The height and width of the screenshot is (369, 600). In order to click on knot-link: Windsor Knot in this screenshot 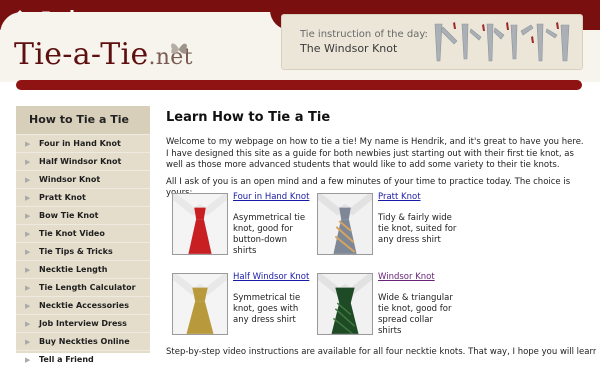, I will do `click(406, 277)`.